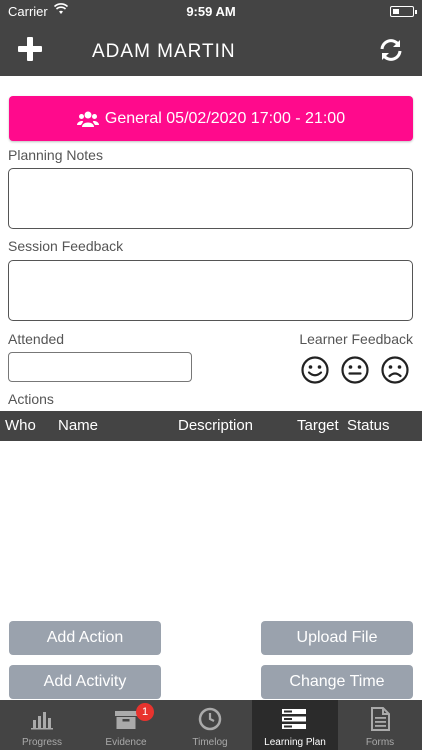  I want to click on planning-notes-label: Planning Notes, so click(55, 155).